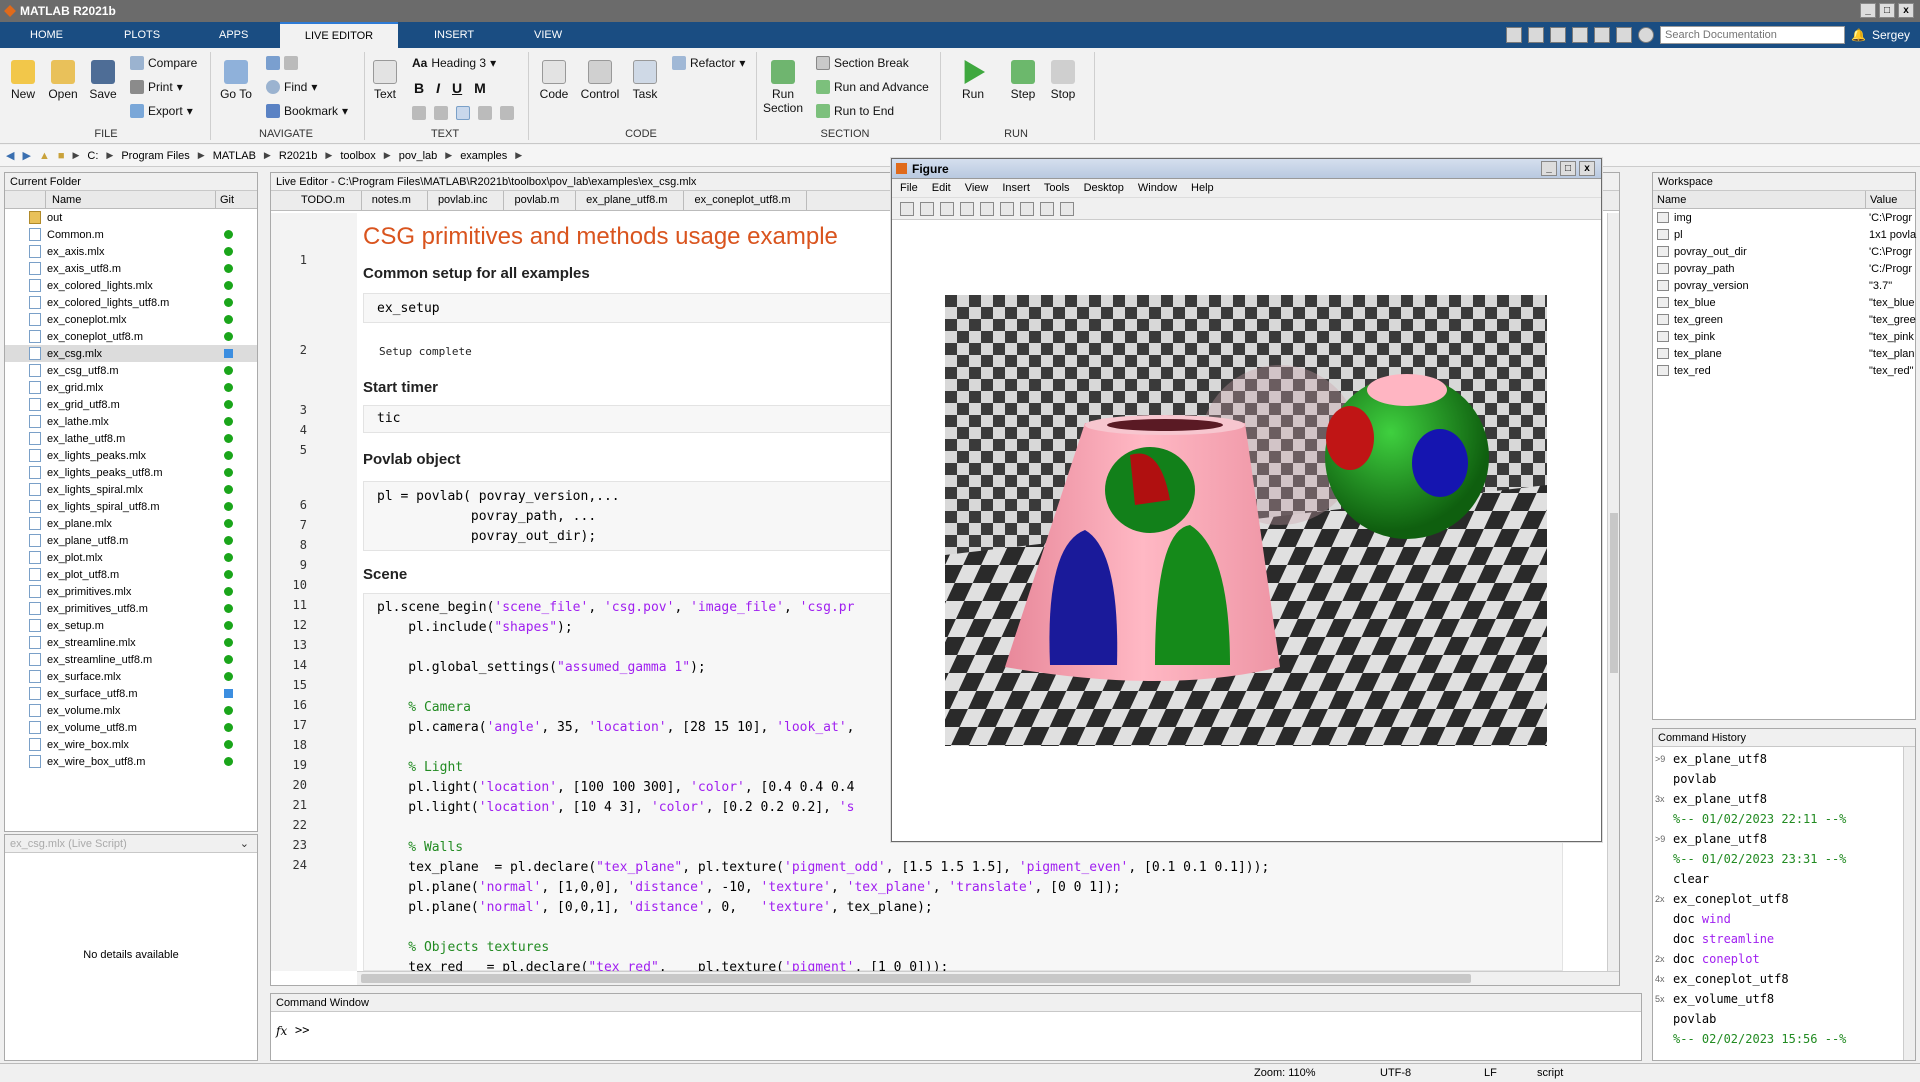 This screenshot has width=1920, height=1082. What do you see at coordinates (1858, 35) in the screenshot?
I see `notification-bell-icon: 🔔` at bounding box center [1858, 35].